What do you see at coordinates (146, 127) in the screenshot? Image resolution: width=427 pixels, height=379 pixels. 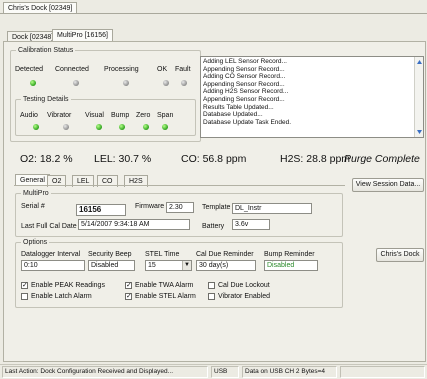 I see `zero-led-icon` at bounding box center [146, 127].